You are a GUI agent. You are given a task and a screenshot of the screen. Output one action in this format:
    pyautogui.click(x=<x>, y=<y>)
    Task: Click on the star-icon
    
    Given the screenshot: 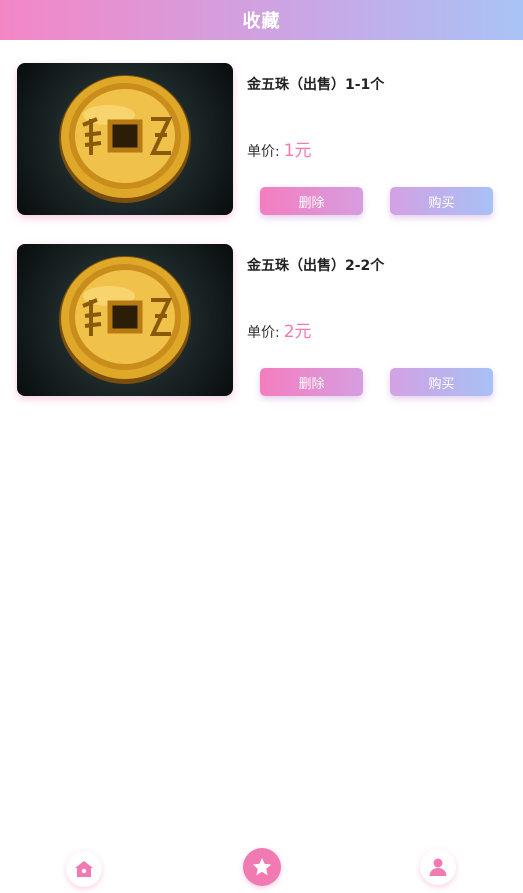 What is the action you would take?
    pyautogui.click(x=262, y=866)
    